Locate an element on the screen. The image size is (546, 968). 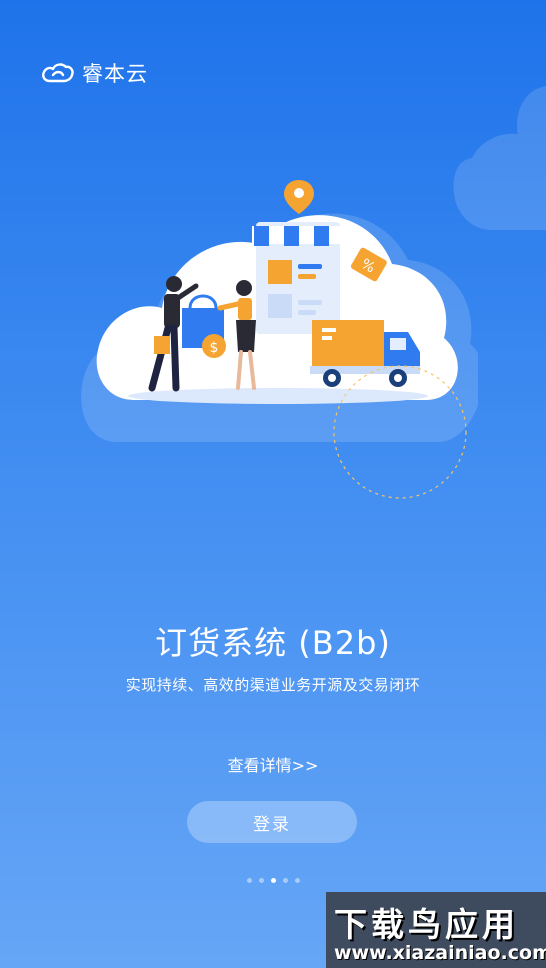
watermark: 下载鸟应用 www.xiazainiao.com is located at coordinates (436, 930).